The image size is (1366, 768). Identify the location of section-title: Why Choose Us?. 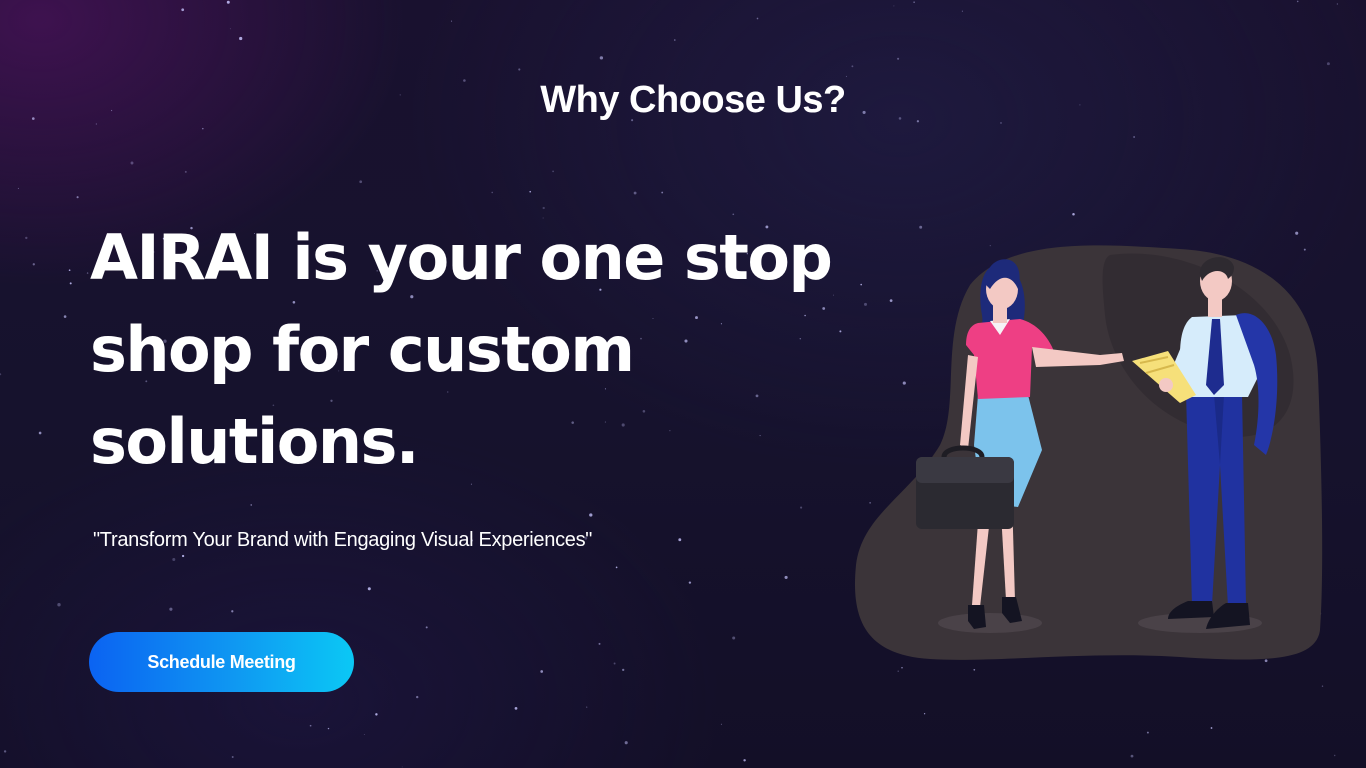
(693, 100).